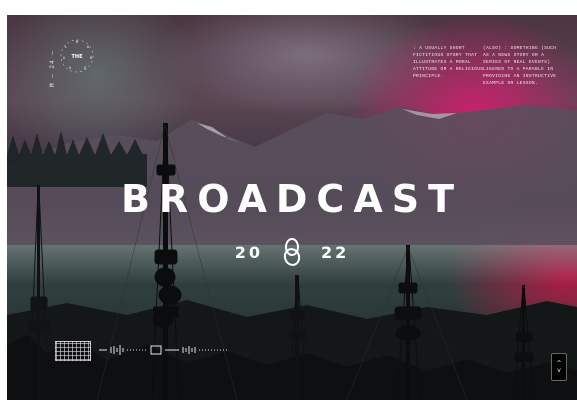  What do you see at coordinates (559, 370) in the screenshot?
I see `chevron-down-icon: v` at bounding box center [559, 370].